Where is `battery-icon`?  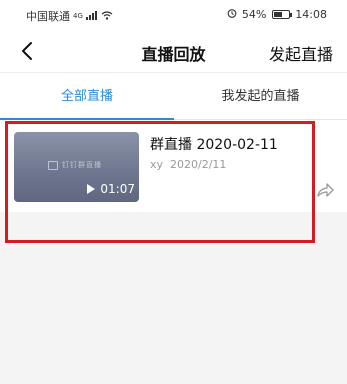
battery-icon is located at coordinates (282, 14).